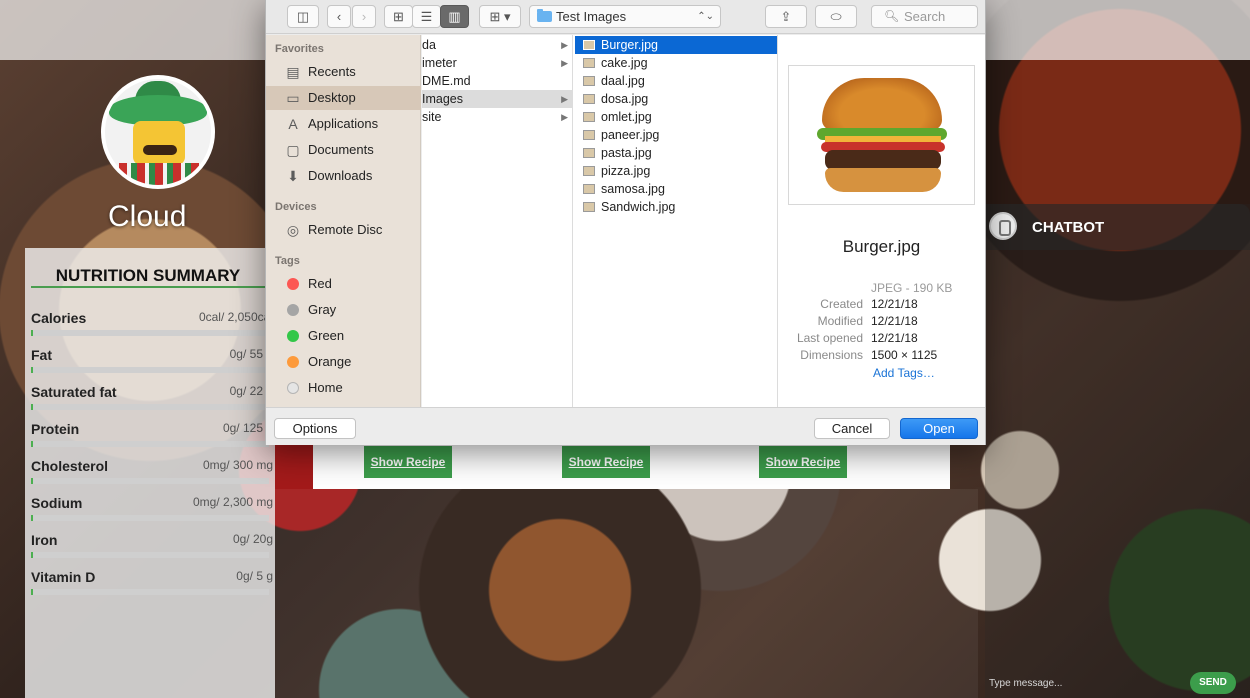 The height and width of the screenshot is (698, 1250). What do you see at coordinates (497, 117) in the screenshot?
I see `column-item: site ▶` at bounding box center [497, 117].